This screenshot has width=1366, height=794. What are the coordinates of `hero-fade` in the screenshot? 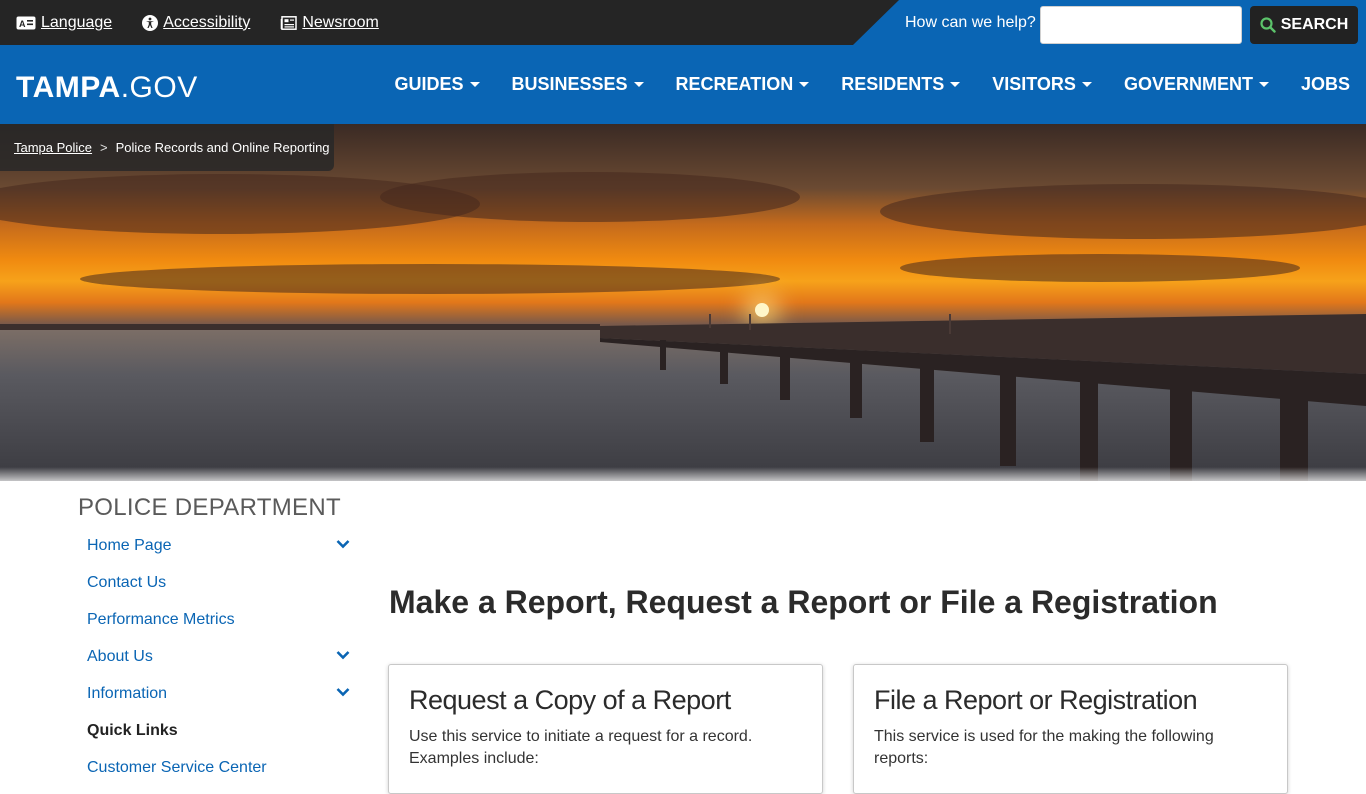 It's located at (683, 474).